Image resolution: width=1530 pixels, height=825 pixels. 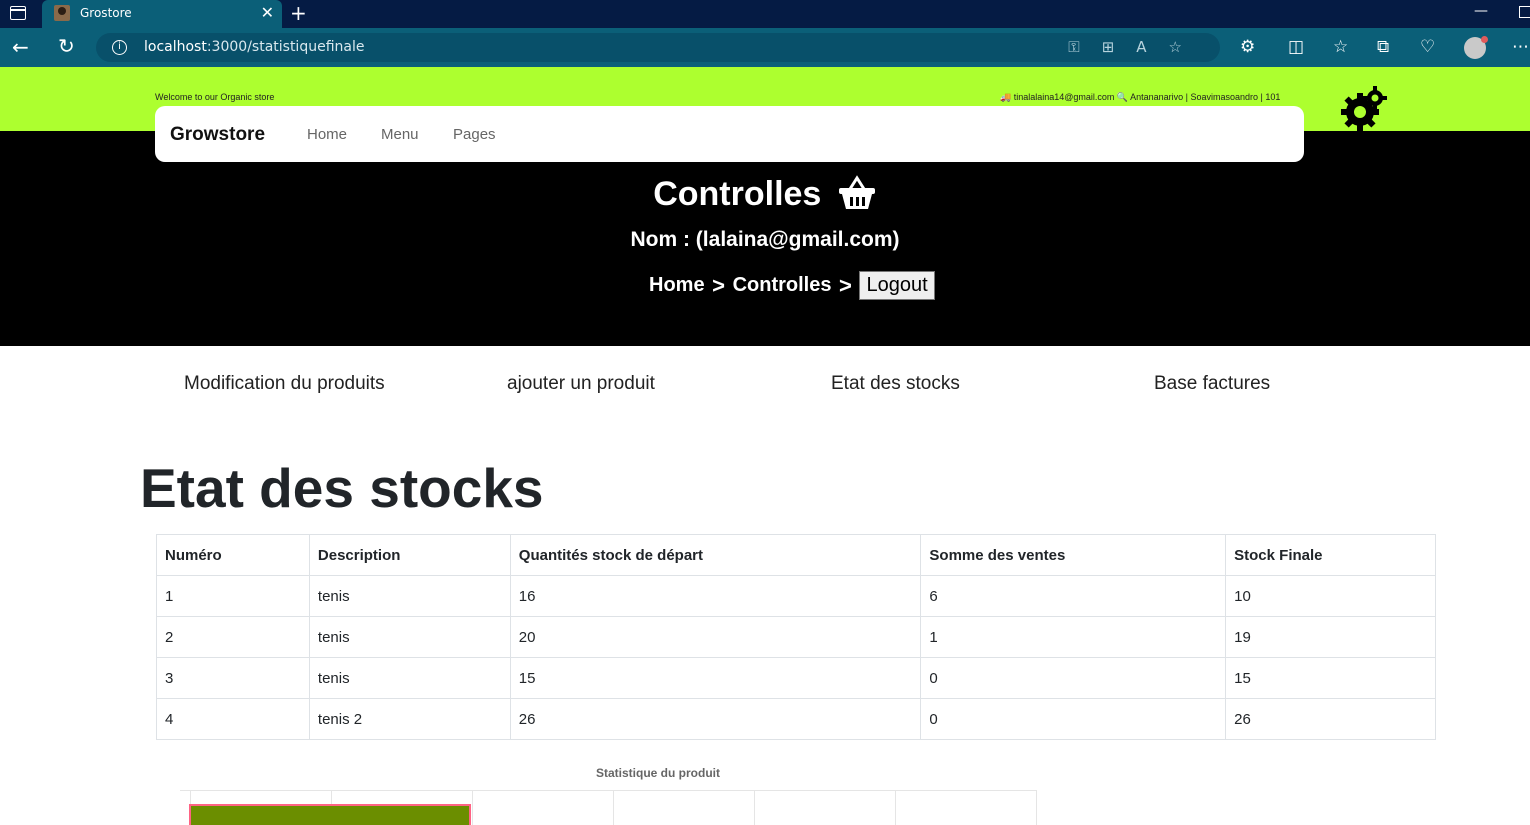 I want to click on split-screen-icon: ◫, so click(x=1296, y=47).